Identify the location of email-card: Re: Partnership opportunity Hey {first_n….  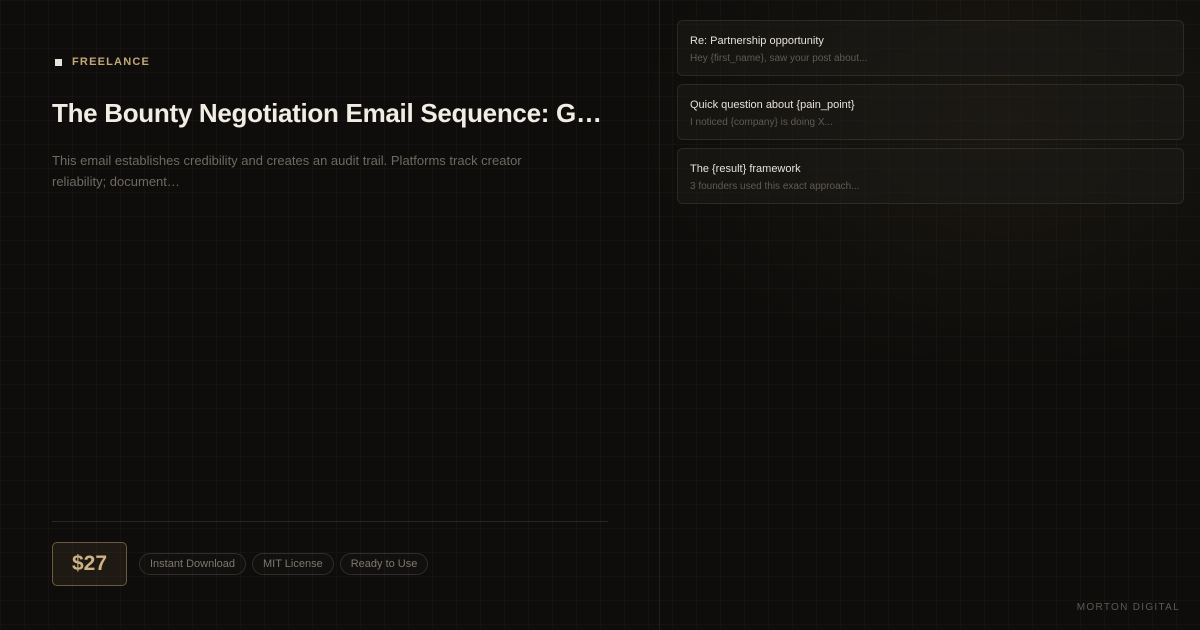
(930, 48).